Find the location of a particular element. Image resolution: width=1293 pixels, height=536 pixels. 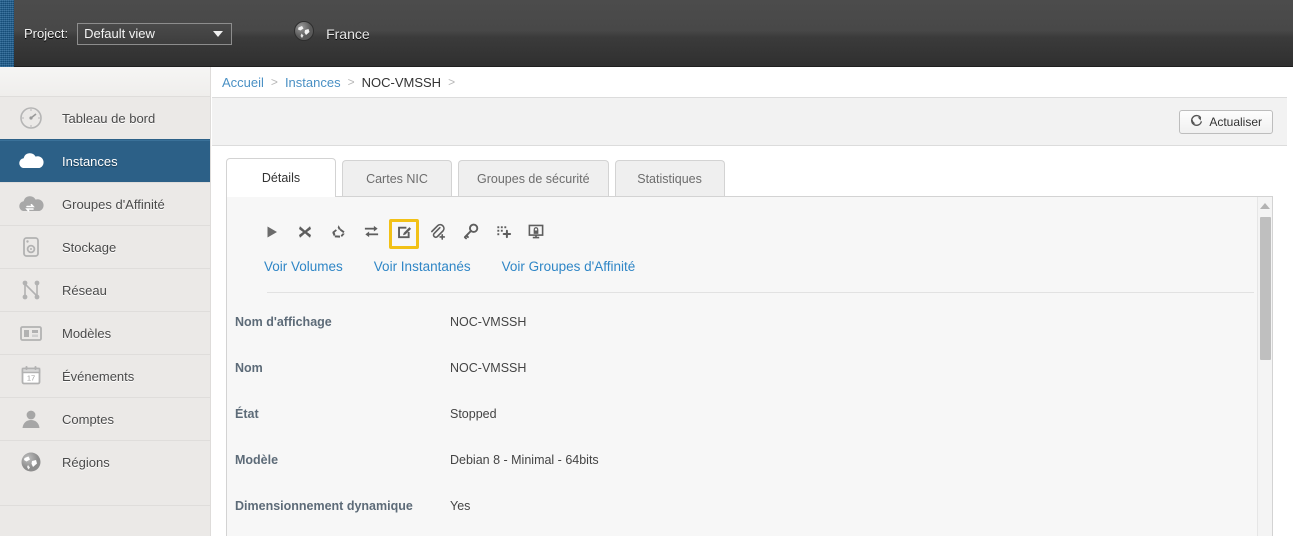

sidebar-item-regions: Régions is located at coordinates (105, 461).